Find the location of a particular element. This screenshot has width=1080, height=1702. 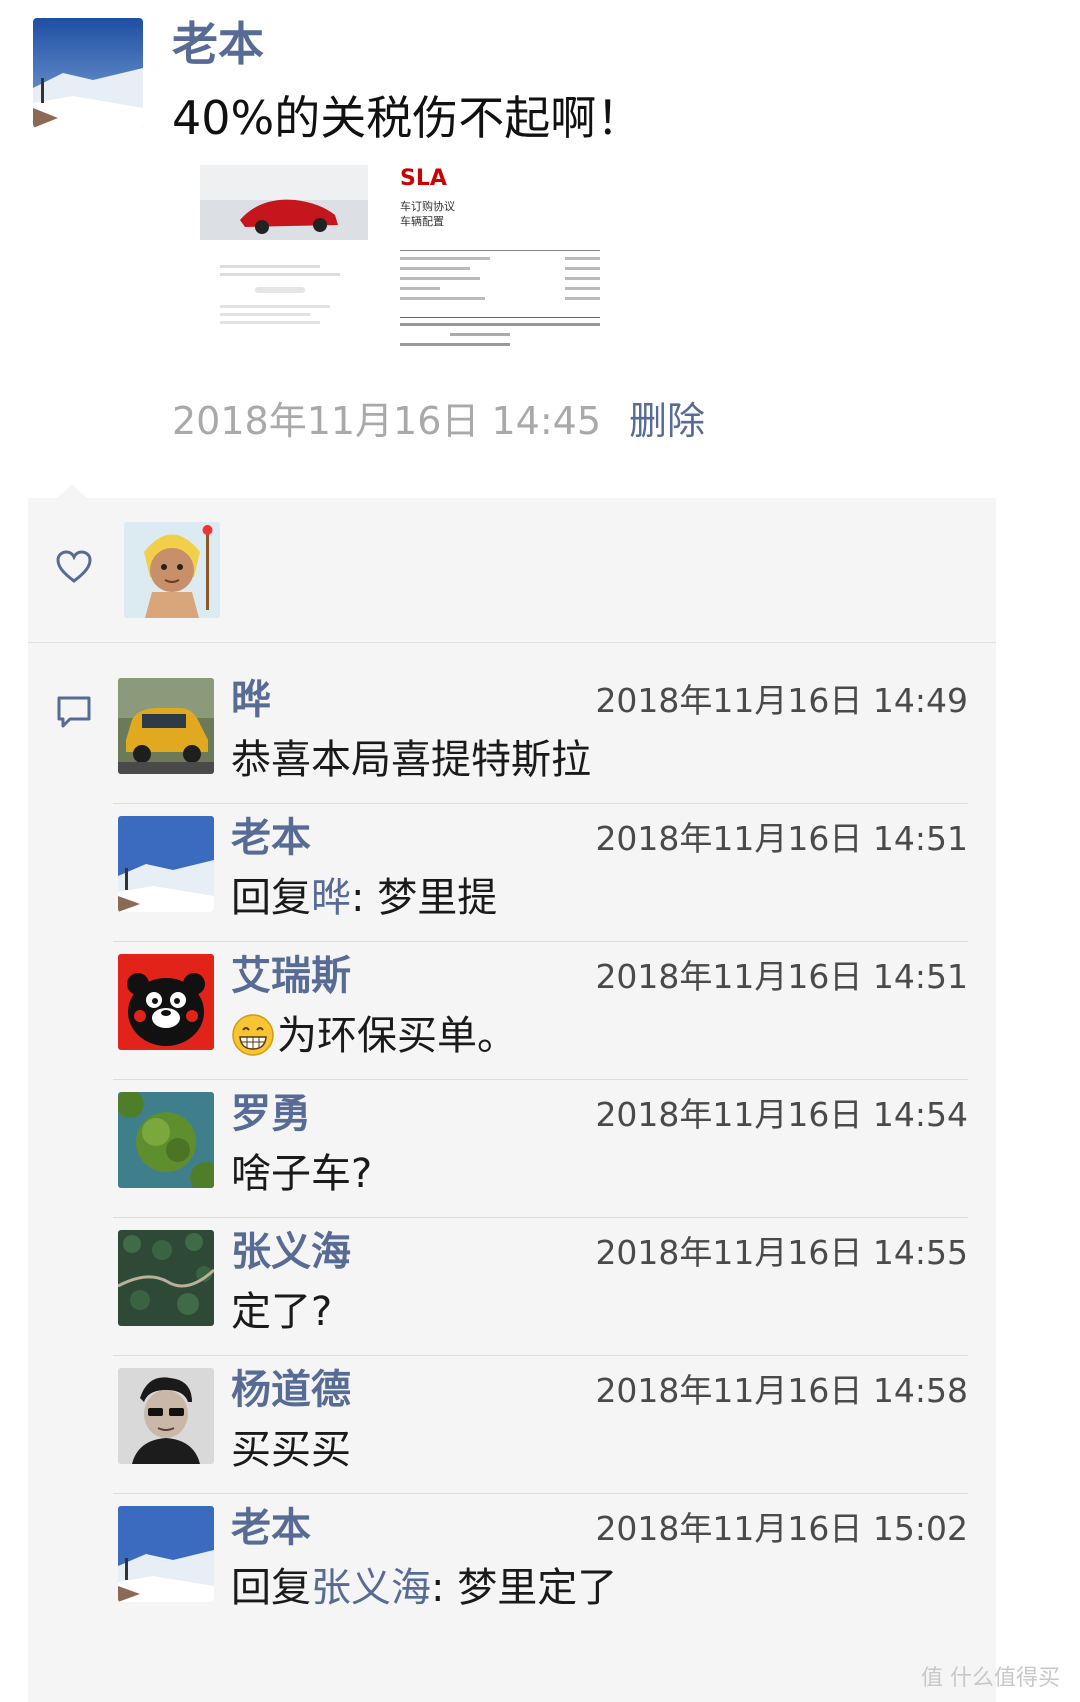

comment-item: 艾瑞斯 2018年11月16日 14:51 为环保买单。 is located at coordinates (512, 1028).